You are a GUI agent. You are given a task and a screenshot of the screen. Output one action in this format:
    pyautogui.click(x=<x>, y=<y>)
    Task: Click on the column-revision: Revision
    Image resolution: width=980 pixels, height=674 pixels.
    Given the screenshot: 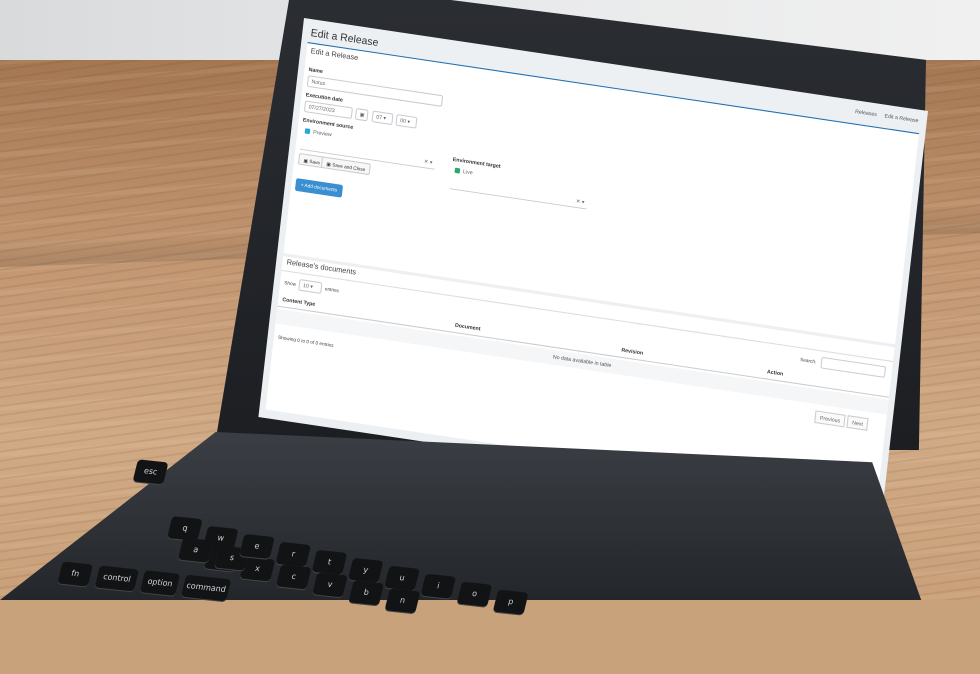 What is the action you would take?
    pyautogui.click(x=632, y=352)
    